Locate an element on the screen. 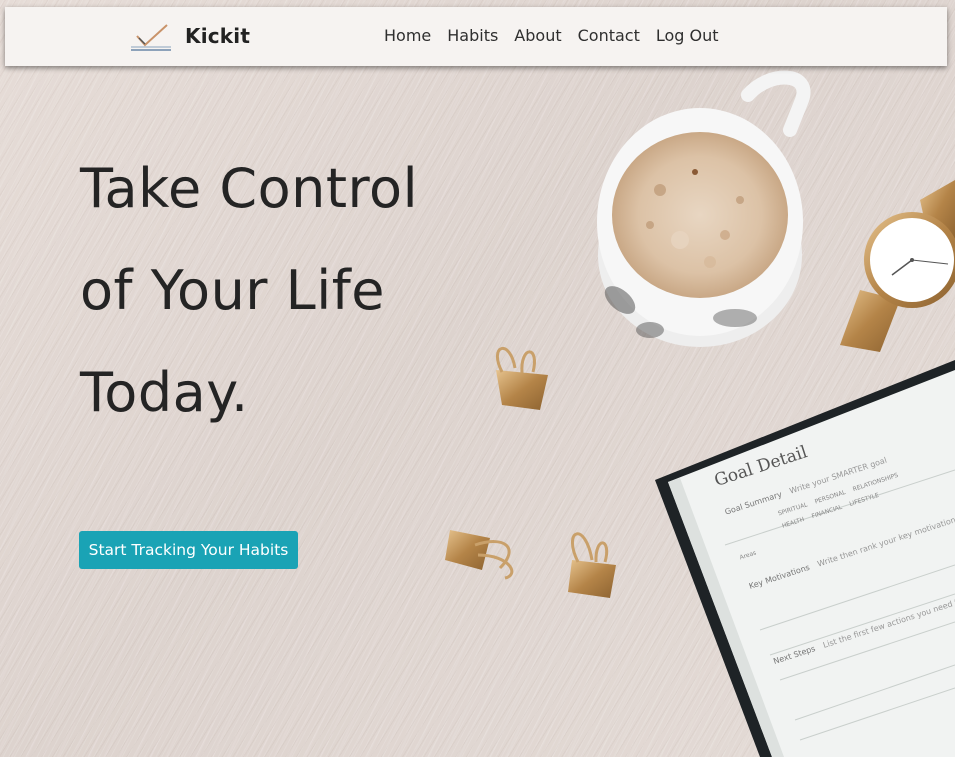 Image resolution: width=955 pixels, height=757 pixels. hero-title-line: Today. is located at coordinates (164, 392).